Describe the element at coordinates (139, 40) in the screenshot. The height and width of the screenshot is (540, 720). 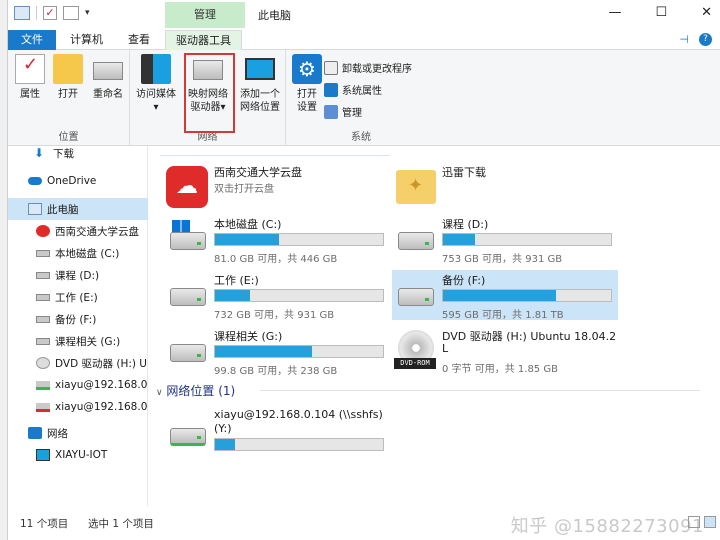
I see `tab-view: 查看` at that location.